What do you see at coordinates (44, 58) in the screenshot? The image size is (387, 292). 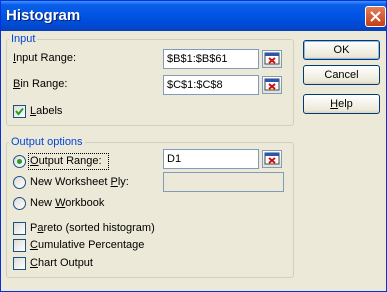 I see `input-range-label: Input Range:` at bounding box center [44, 58].